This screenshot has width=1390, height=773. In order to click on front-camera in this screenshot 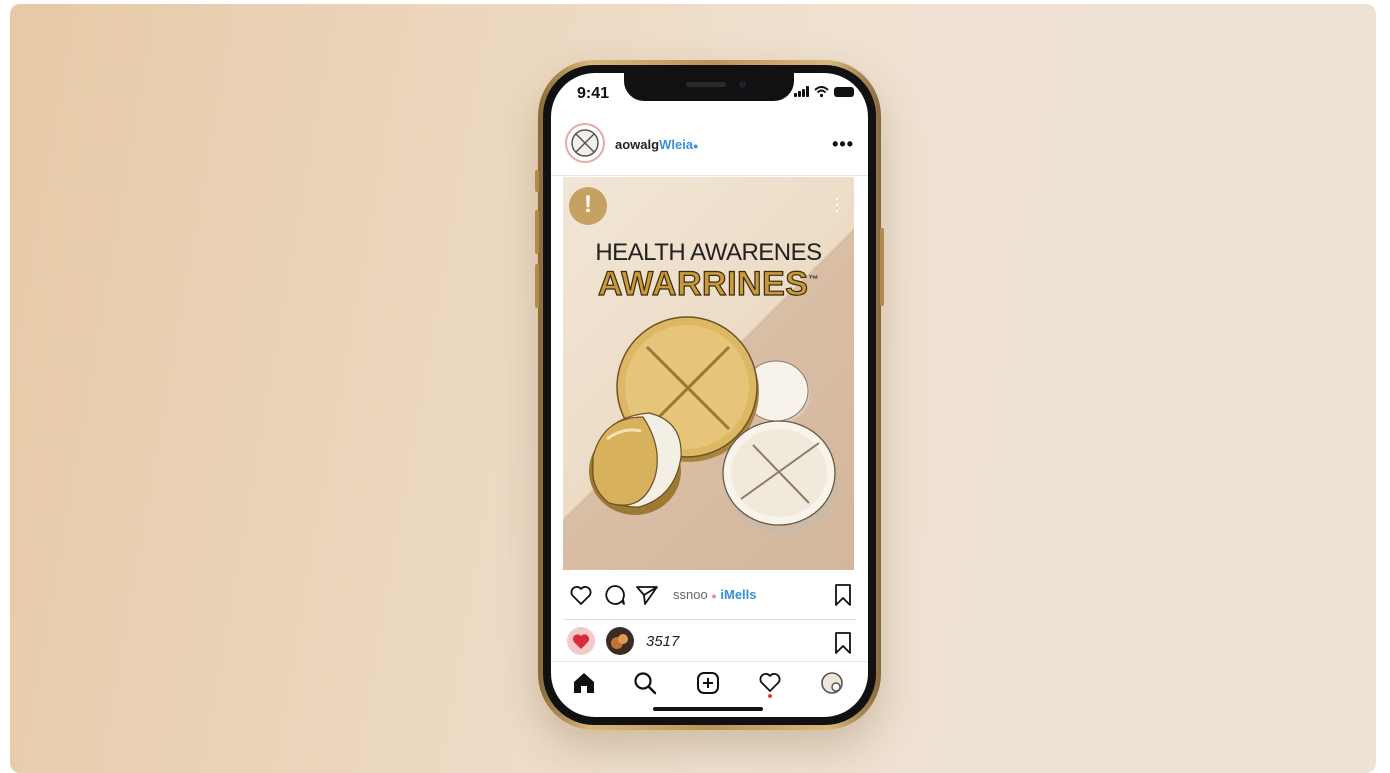, I will do `click(742, 84)`.